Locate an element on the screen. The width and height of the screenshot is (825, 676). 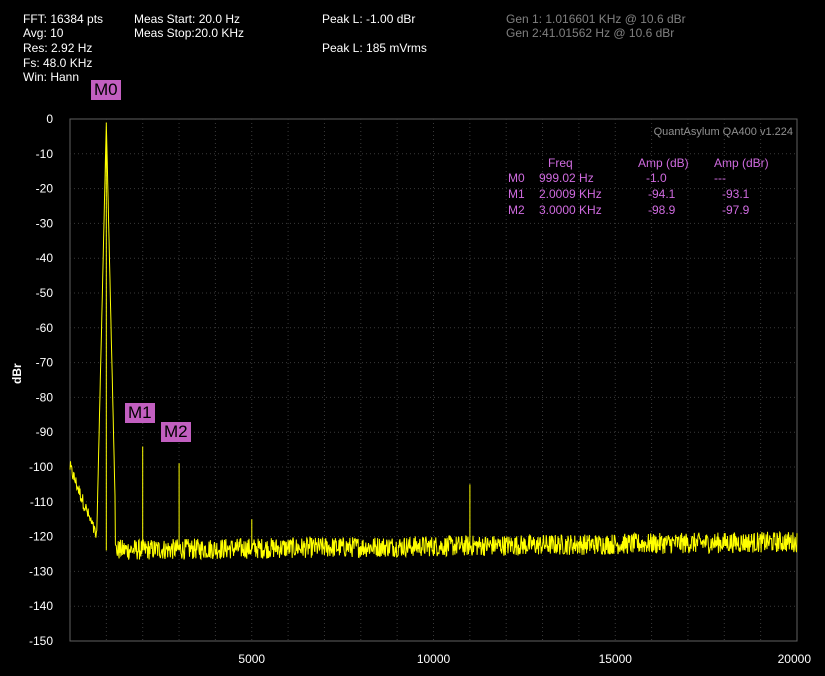
row-m0-name: M0 is located at coordinates (516, 178).